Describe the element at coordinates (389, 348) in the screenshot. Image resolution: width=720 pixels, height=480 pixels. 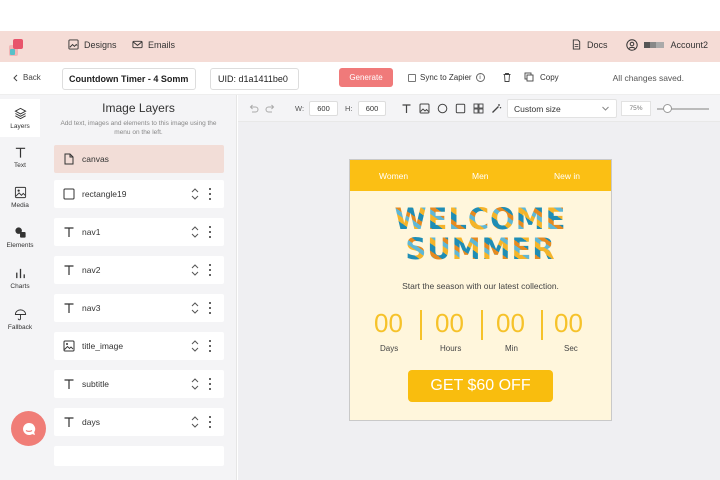
I see `days-label: Days` at that location.